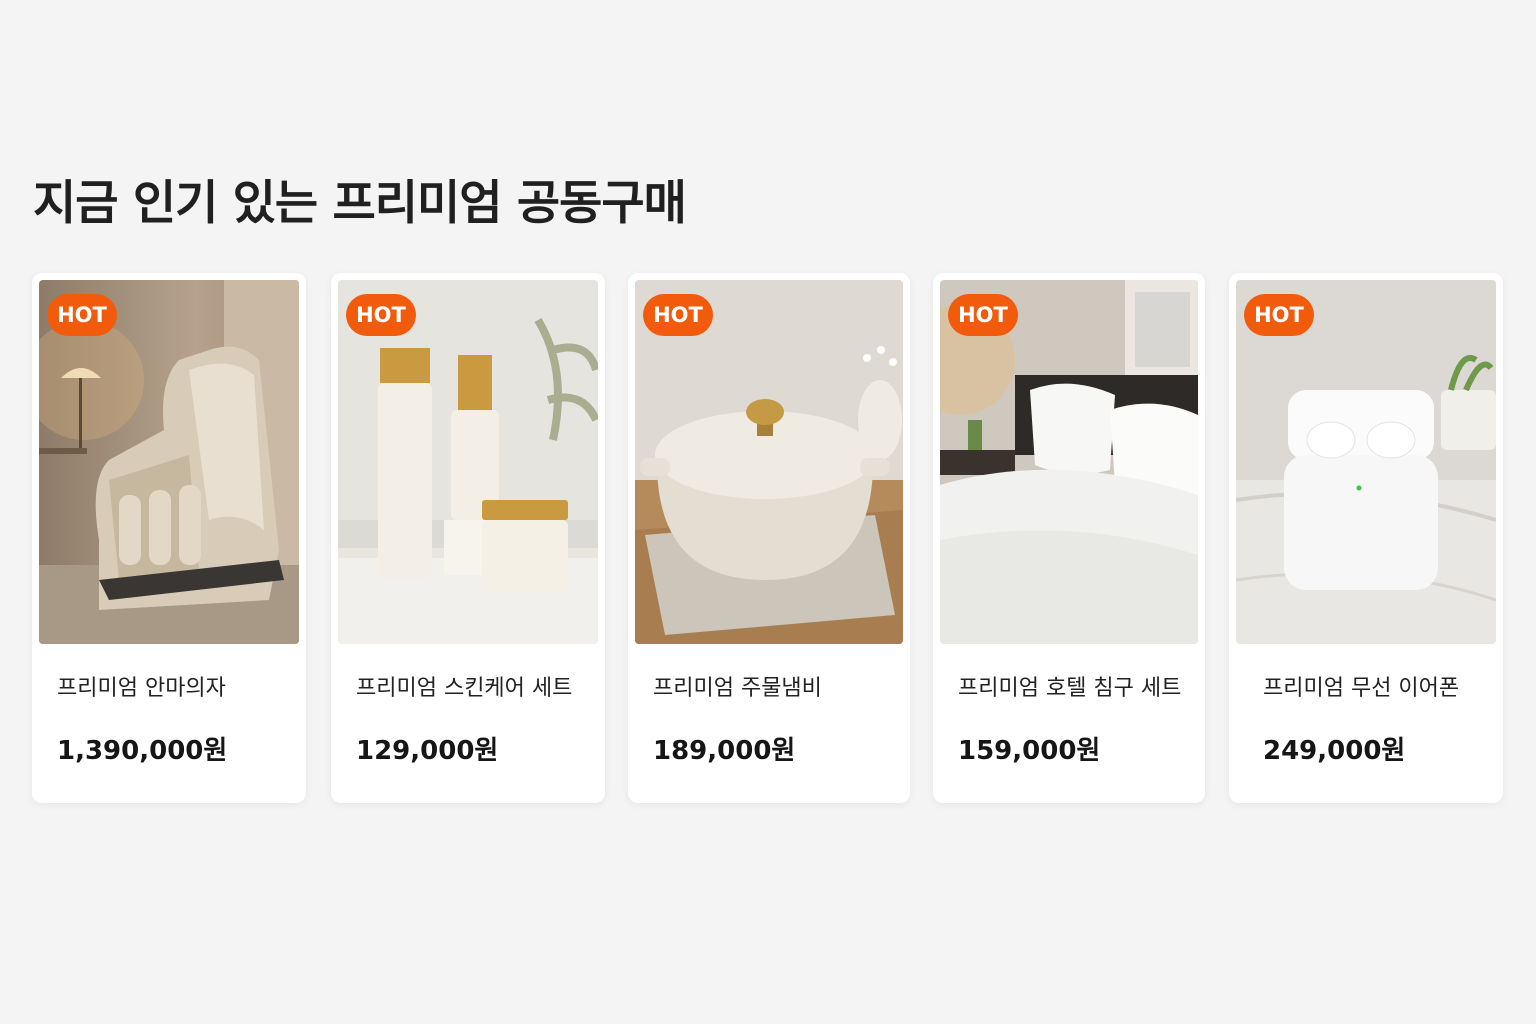 The image size is (1536, 1024). What do you see at coordinates (141, 686) in the screenshot?
I see `product-name: 프리미엄 안마의자` at bounding box center [141, 686].